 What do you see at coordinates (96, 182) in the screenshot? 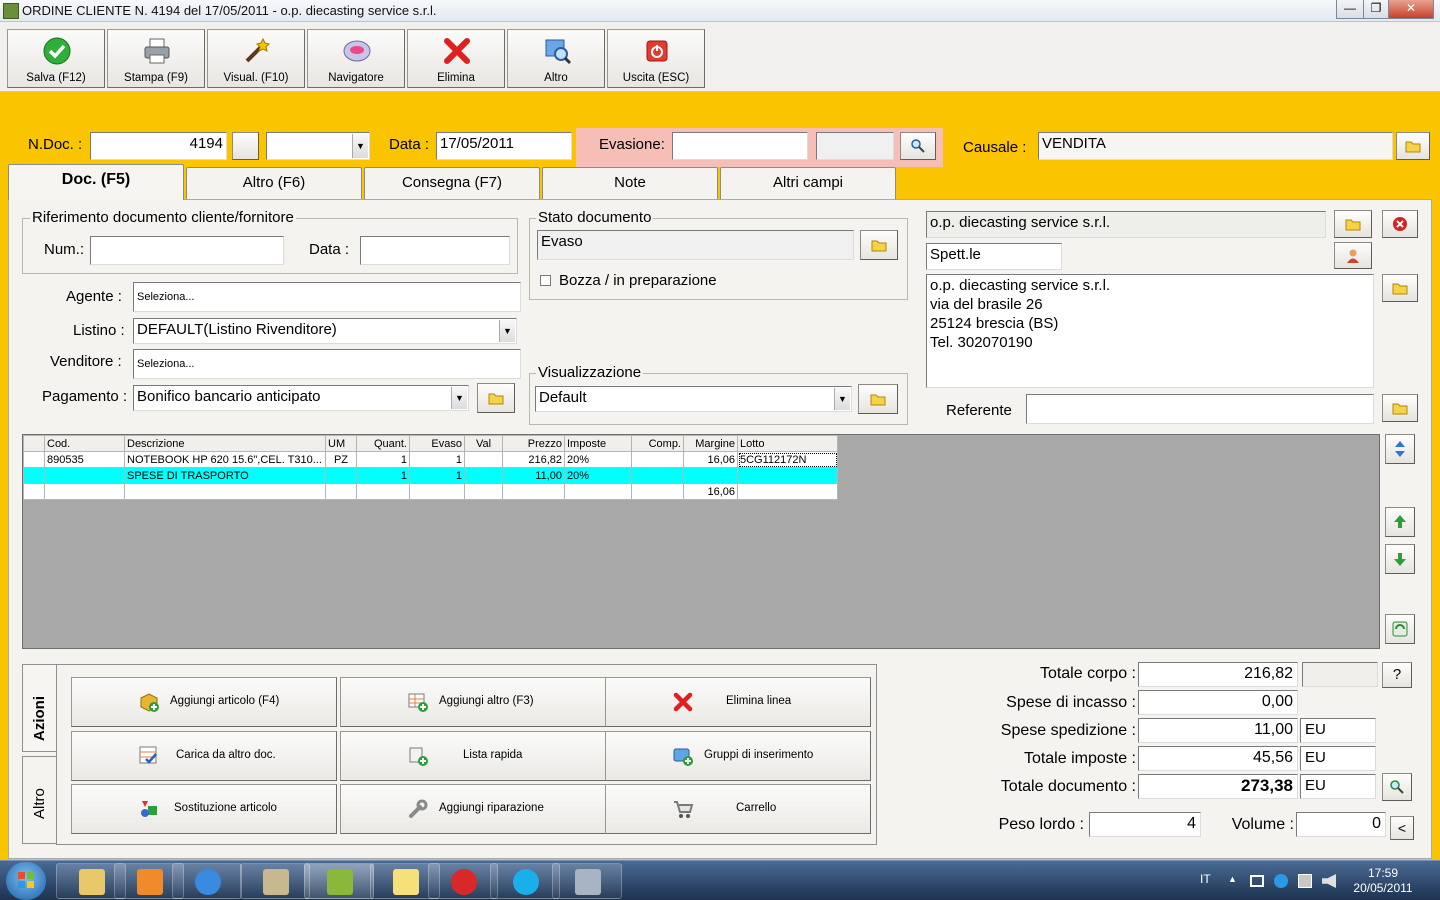
I see `tab-doc: Doc. (F5)` at bounding box center [96, 182].